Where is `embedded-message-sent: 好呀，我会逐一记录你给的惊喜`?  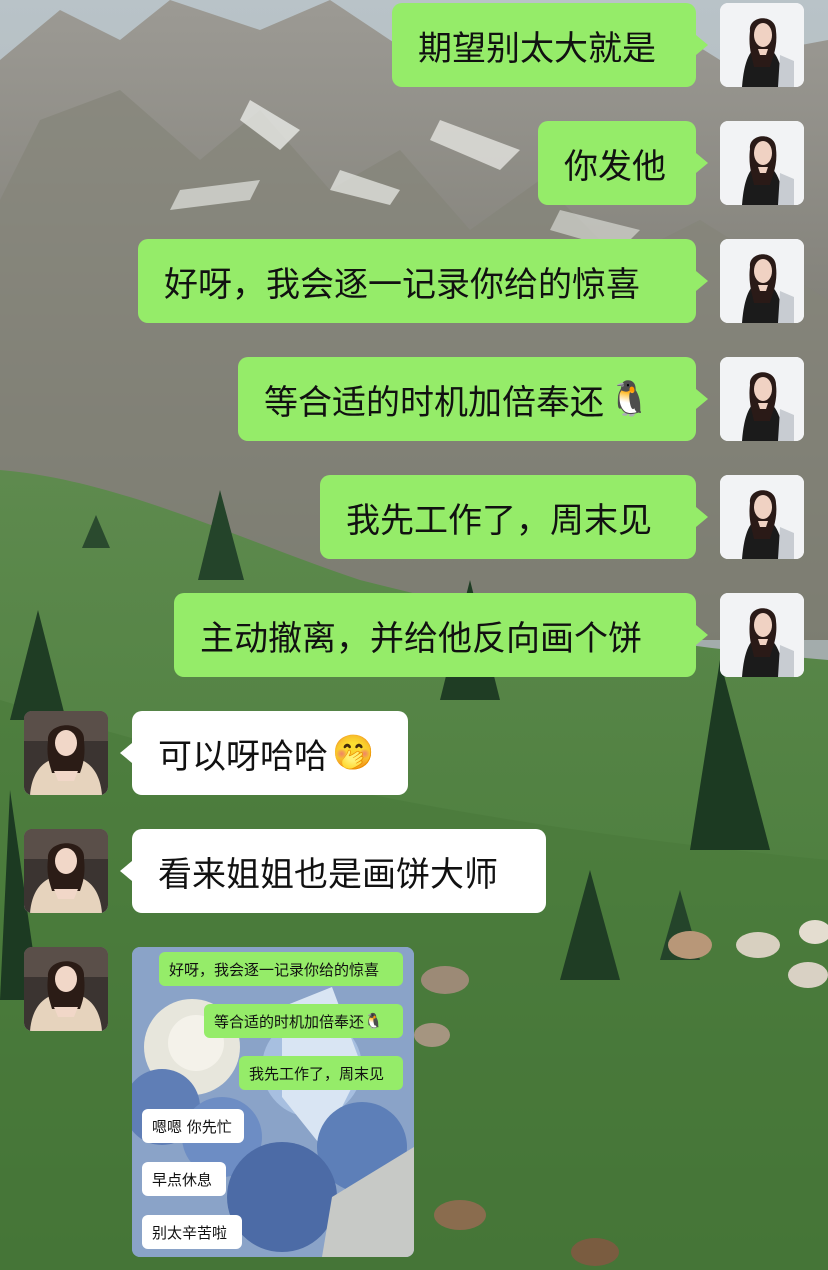
embedded-message-sent: 好呀，我会逐一记录你给的惊喜 is located at coordinates (281, 969).